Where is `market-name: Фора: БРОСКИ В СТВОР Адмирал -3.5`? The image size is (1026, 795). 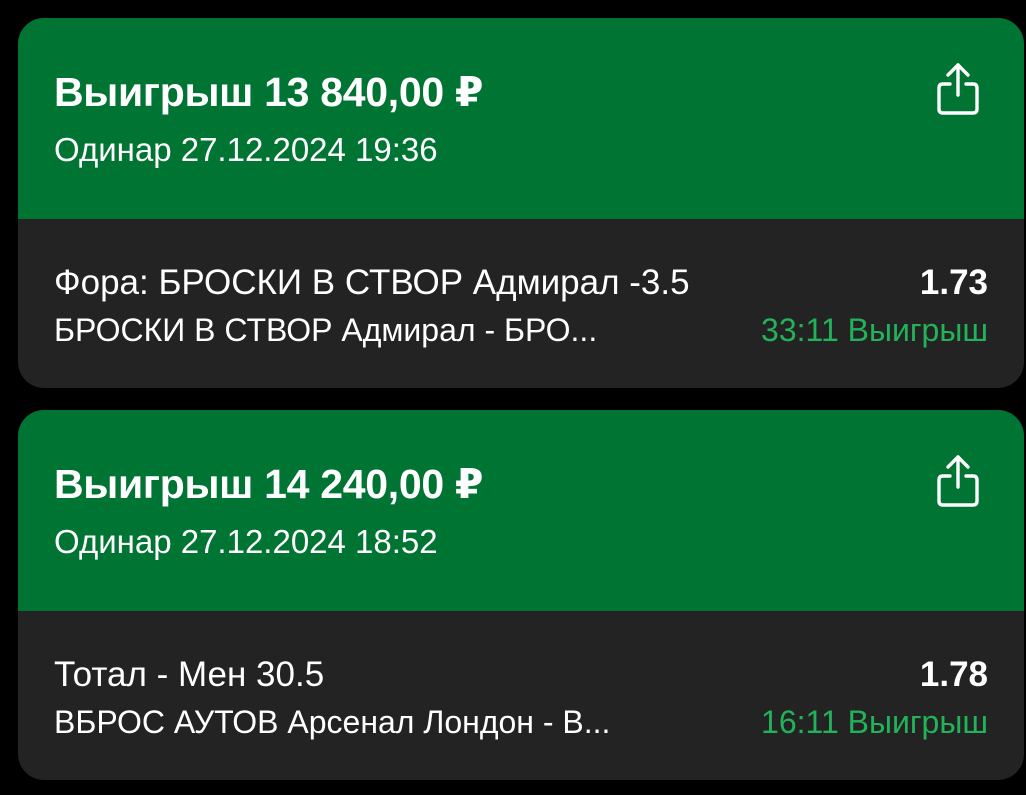 market-name: Фора: БРОСКИ В СТВОР Адмирал -3.5 is located at coordinates (372, 282).